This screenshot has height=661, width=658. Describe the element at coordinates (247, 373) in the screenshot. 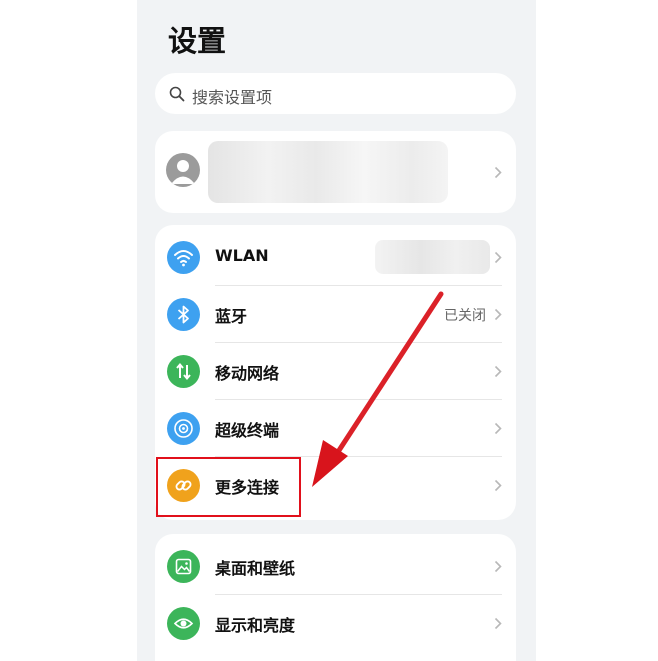

I see `settings-item-label: 移动网络` at that location.